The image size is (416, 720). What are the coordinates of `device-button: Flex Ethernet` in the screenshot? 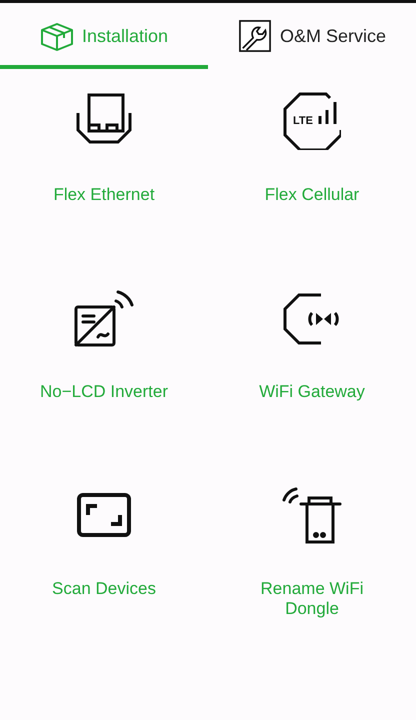 It's located at (104, 160).